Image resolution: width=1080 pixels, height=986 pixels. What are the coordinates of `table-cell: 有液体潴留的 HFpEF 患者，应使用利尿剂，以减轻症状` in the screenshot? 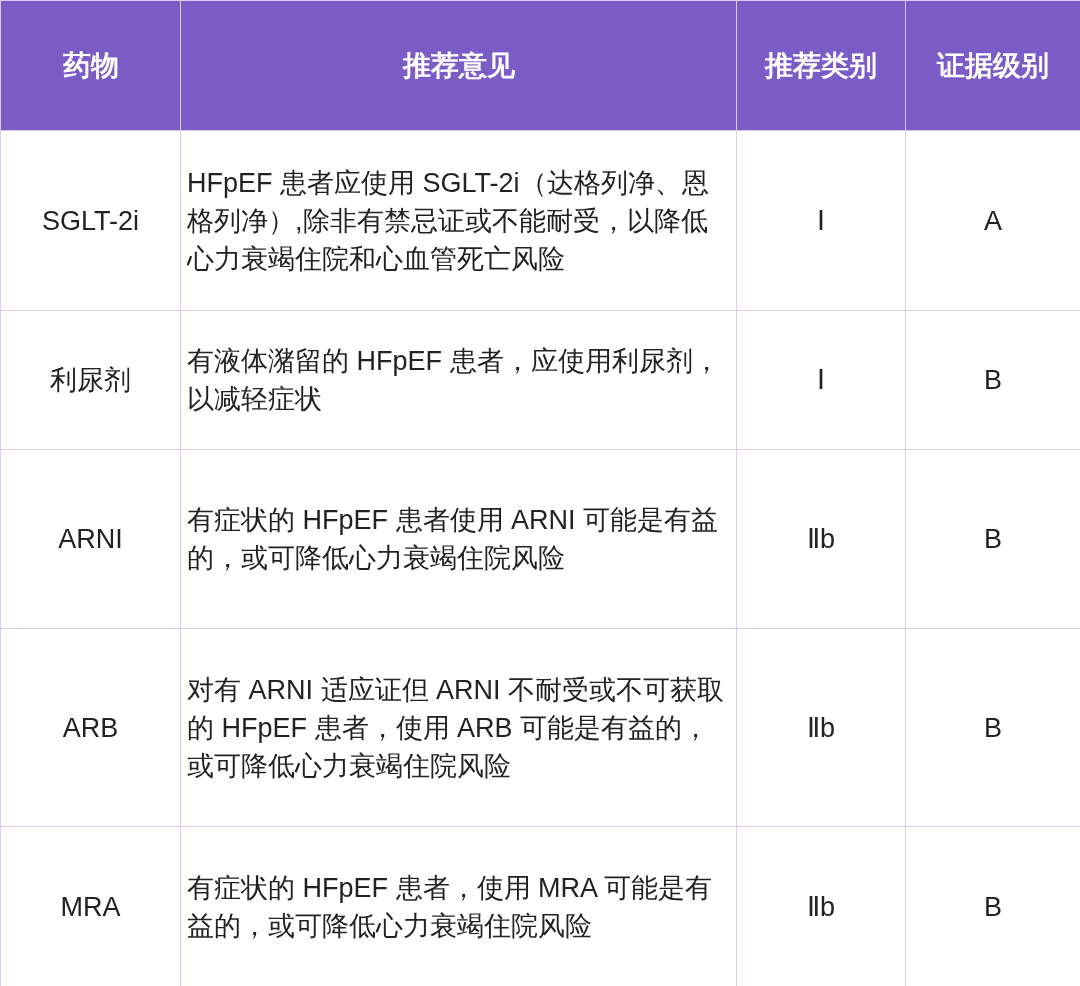 It's located at (458, 380).